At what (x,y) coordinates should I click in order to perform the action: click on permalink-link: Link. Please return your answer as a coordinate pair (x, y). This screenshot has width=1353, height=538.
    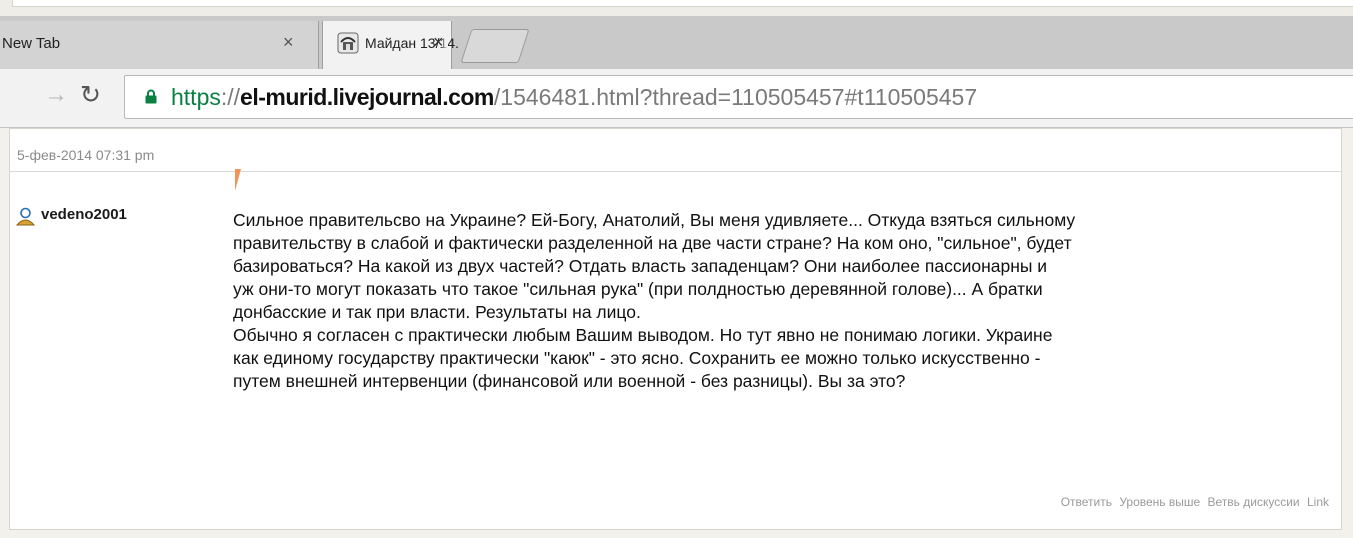
    Looking at the image, I should click on (1318, 502).